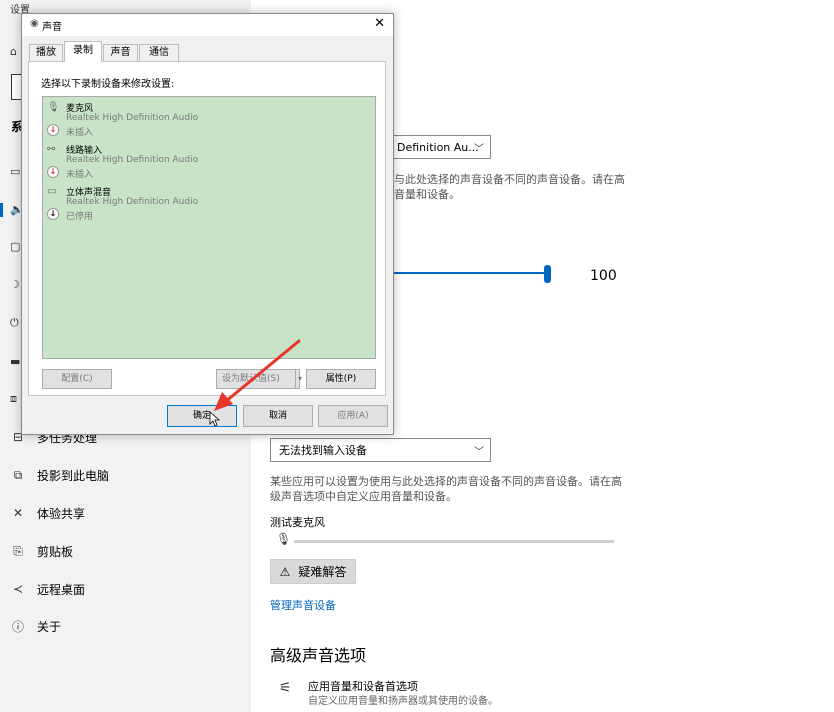  Describe the element at coordinates (603, 276) in the screenshot. I see `volume-value: 100` at that location.